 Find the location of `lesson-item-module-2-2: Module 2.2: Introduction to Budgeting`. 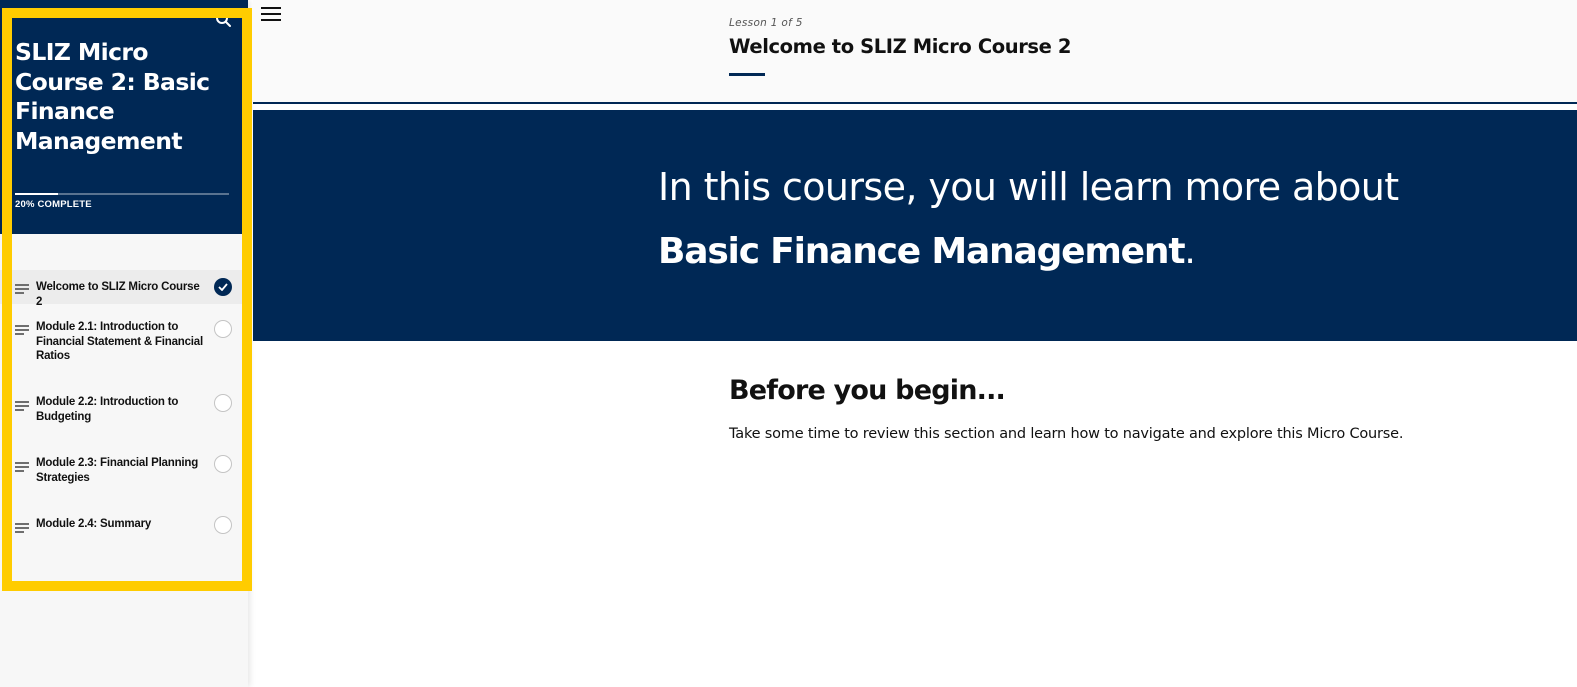

lesson-item-module-2-2: Module 2.2: Introduction to Budgeting is located at coordinates (124, 410).